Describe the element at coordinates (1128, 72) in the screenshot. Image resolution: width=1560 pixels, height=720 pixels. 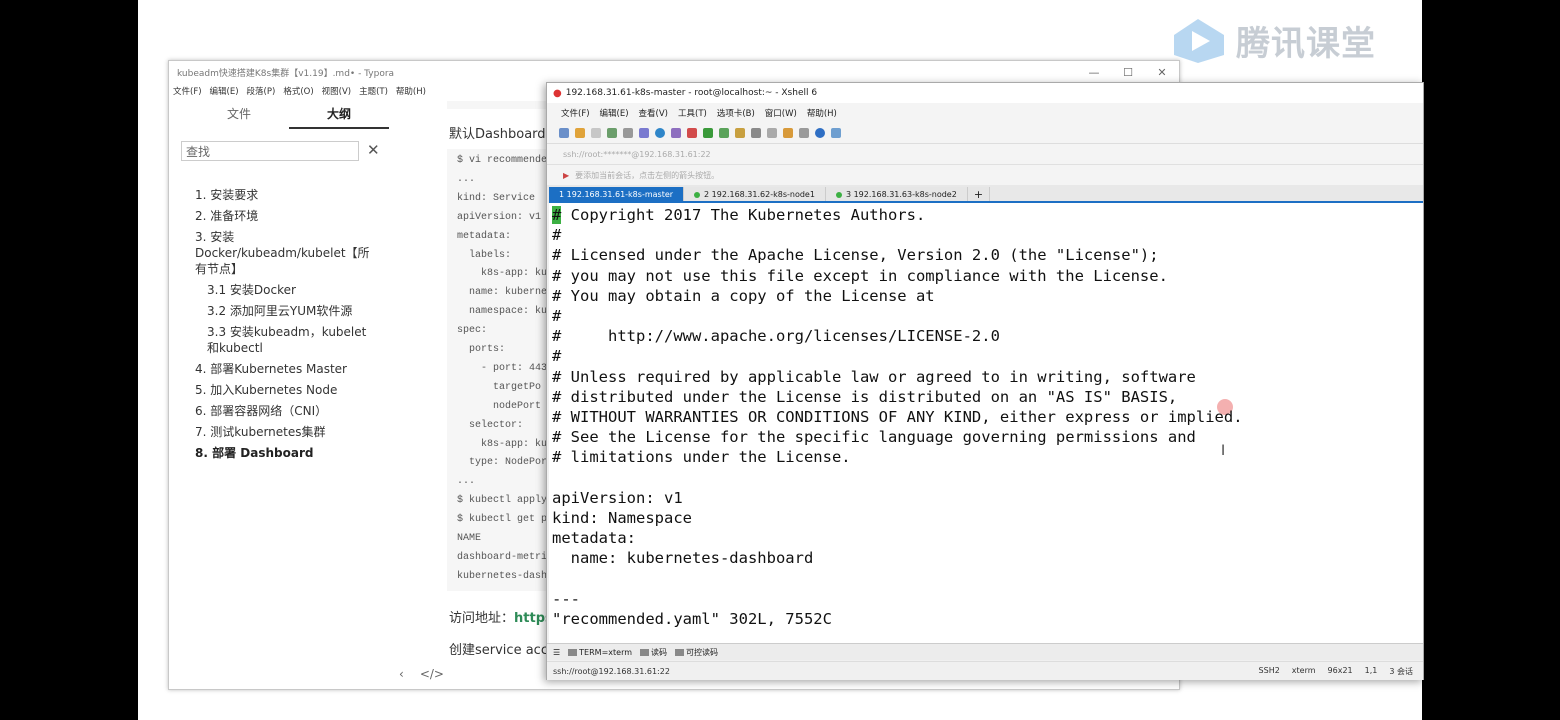
I see `maximize-button: ☐` at that location.